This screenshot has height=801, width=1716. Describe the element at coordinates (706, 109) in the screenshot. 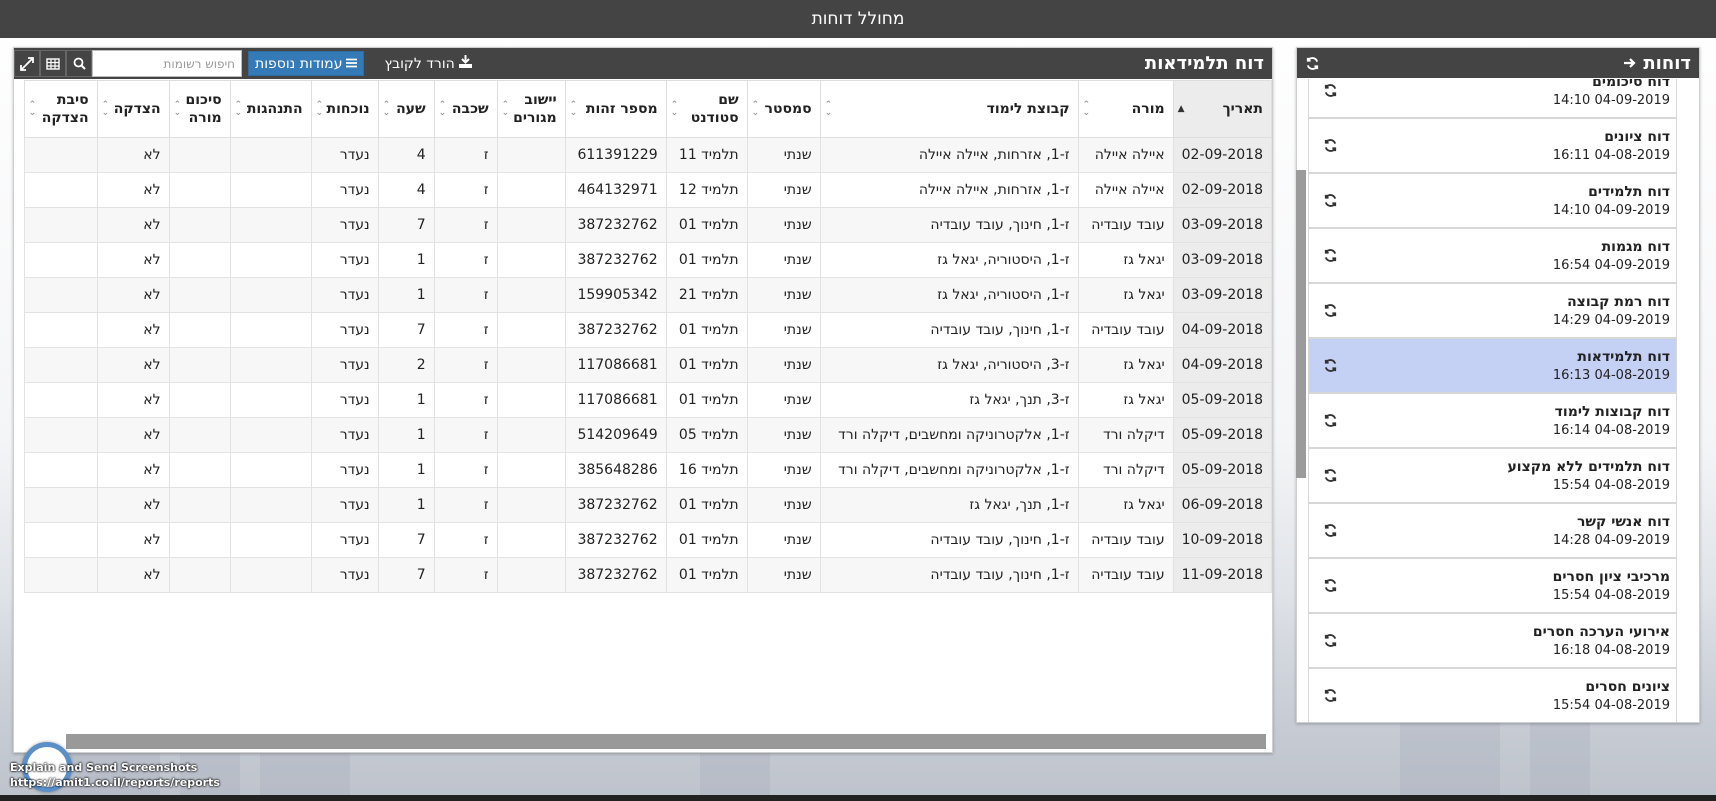

I see `column-header: שם סטודנט ⌃ ⌄` at that location.